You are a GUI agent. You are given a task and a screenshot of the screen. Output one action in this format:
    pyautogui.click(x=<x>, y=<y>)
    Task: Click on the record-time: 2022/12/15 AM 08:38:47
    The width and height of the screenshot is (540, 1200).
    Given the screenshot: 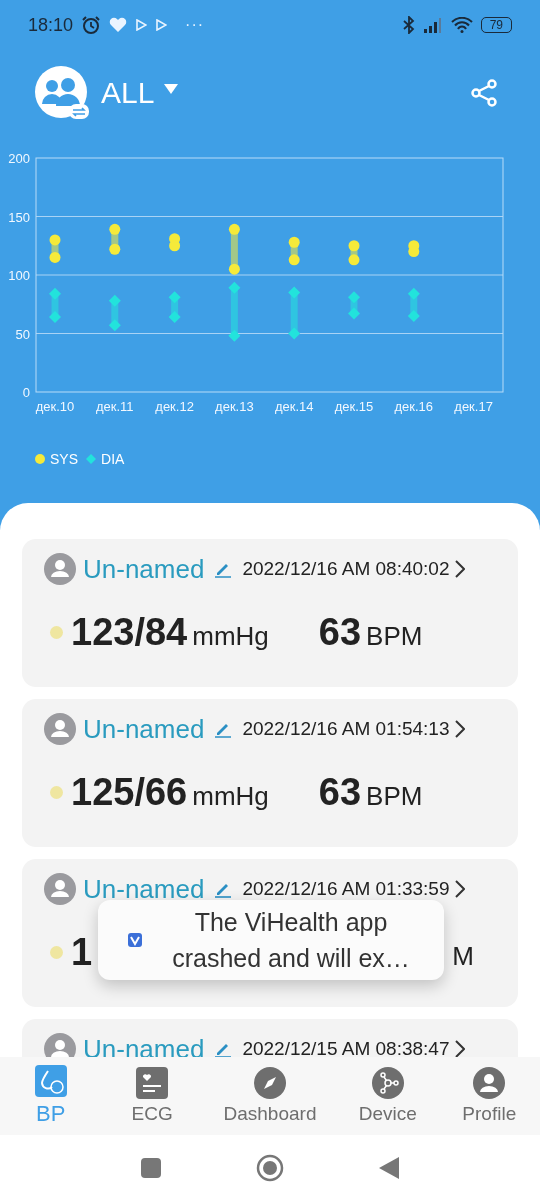 What is the action you would take?
    pyautogui.click(x=346, y=1047)
    